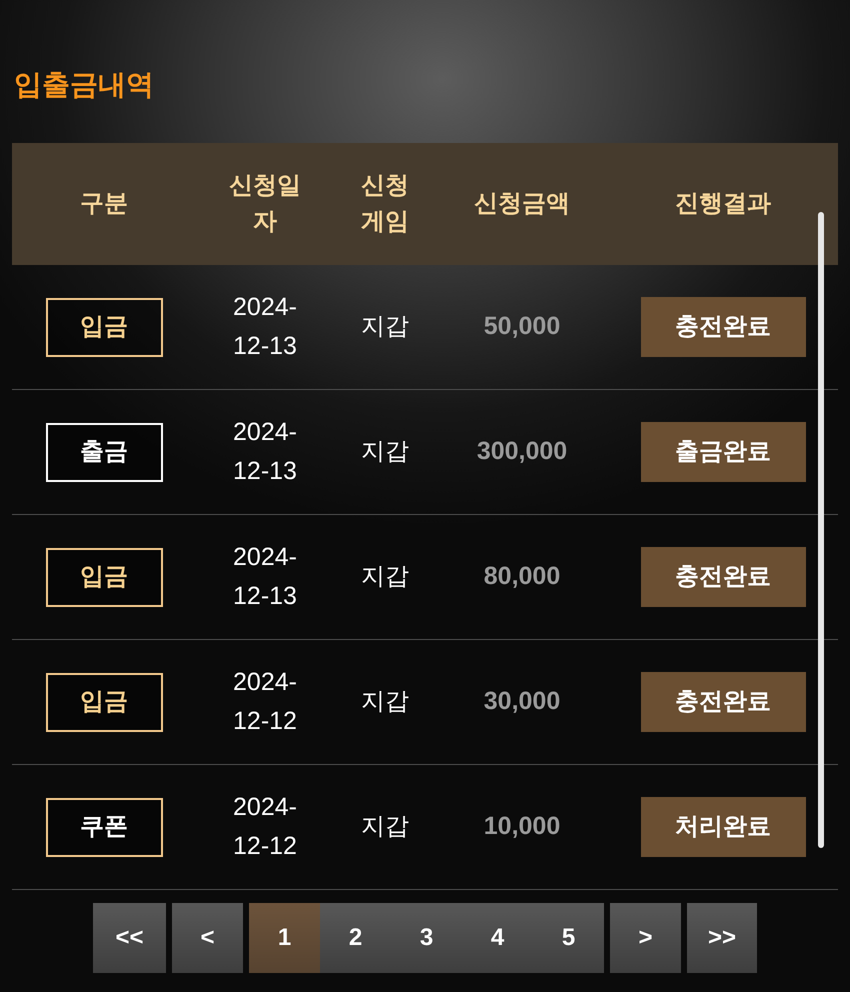  What do you see at coordinates (284, 938) in the screenshot?
I see `page-button: 1` at bounding box center [284, 938].